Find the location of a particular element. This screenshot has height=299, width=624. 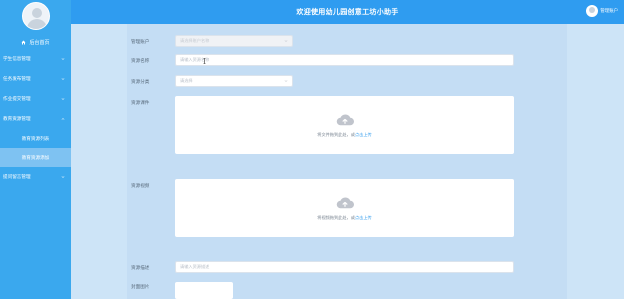

sidebar-item-students: 学生信息管理 is located at coordinates (35, 59).